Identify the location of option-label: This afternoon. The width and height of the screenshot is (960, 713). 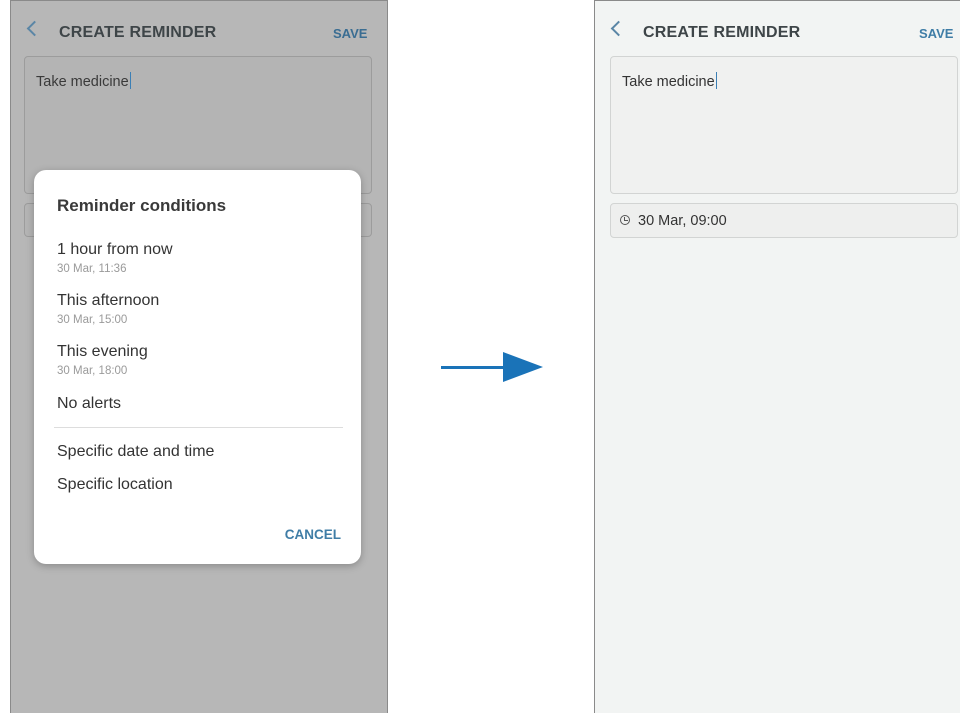
(108, 300).